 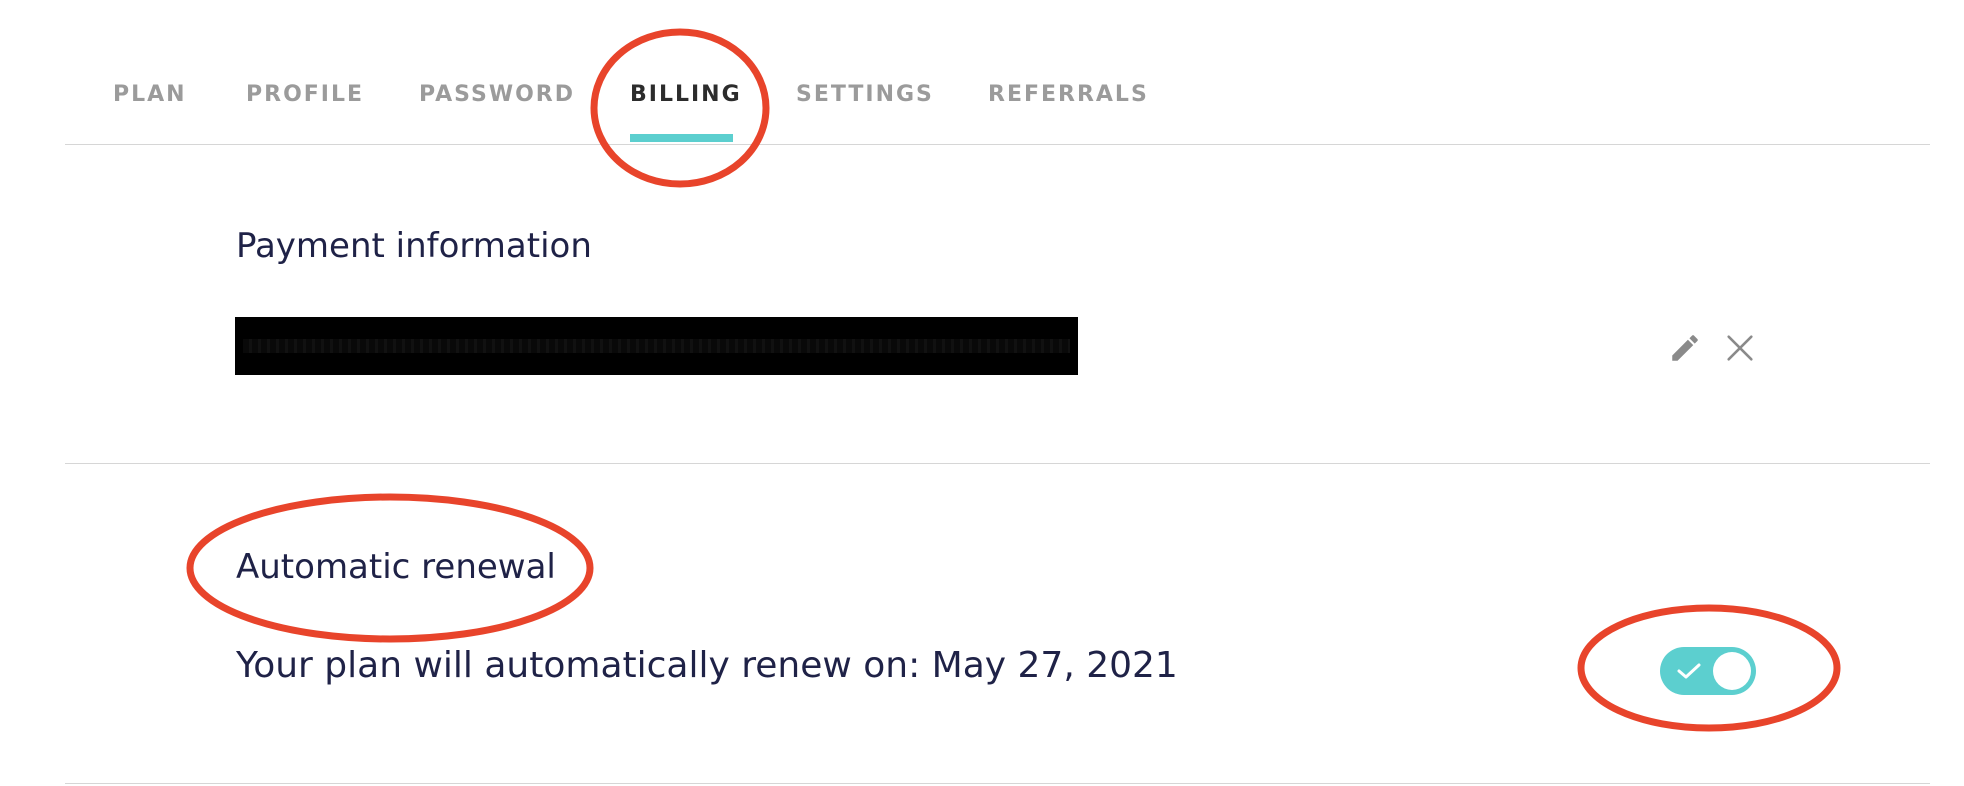 What do you see at coordinates (1689, 671) in the screenshot?
I see `checkmark-icon` at bounding box center [1689, 671].